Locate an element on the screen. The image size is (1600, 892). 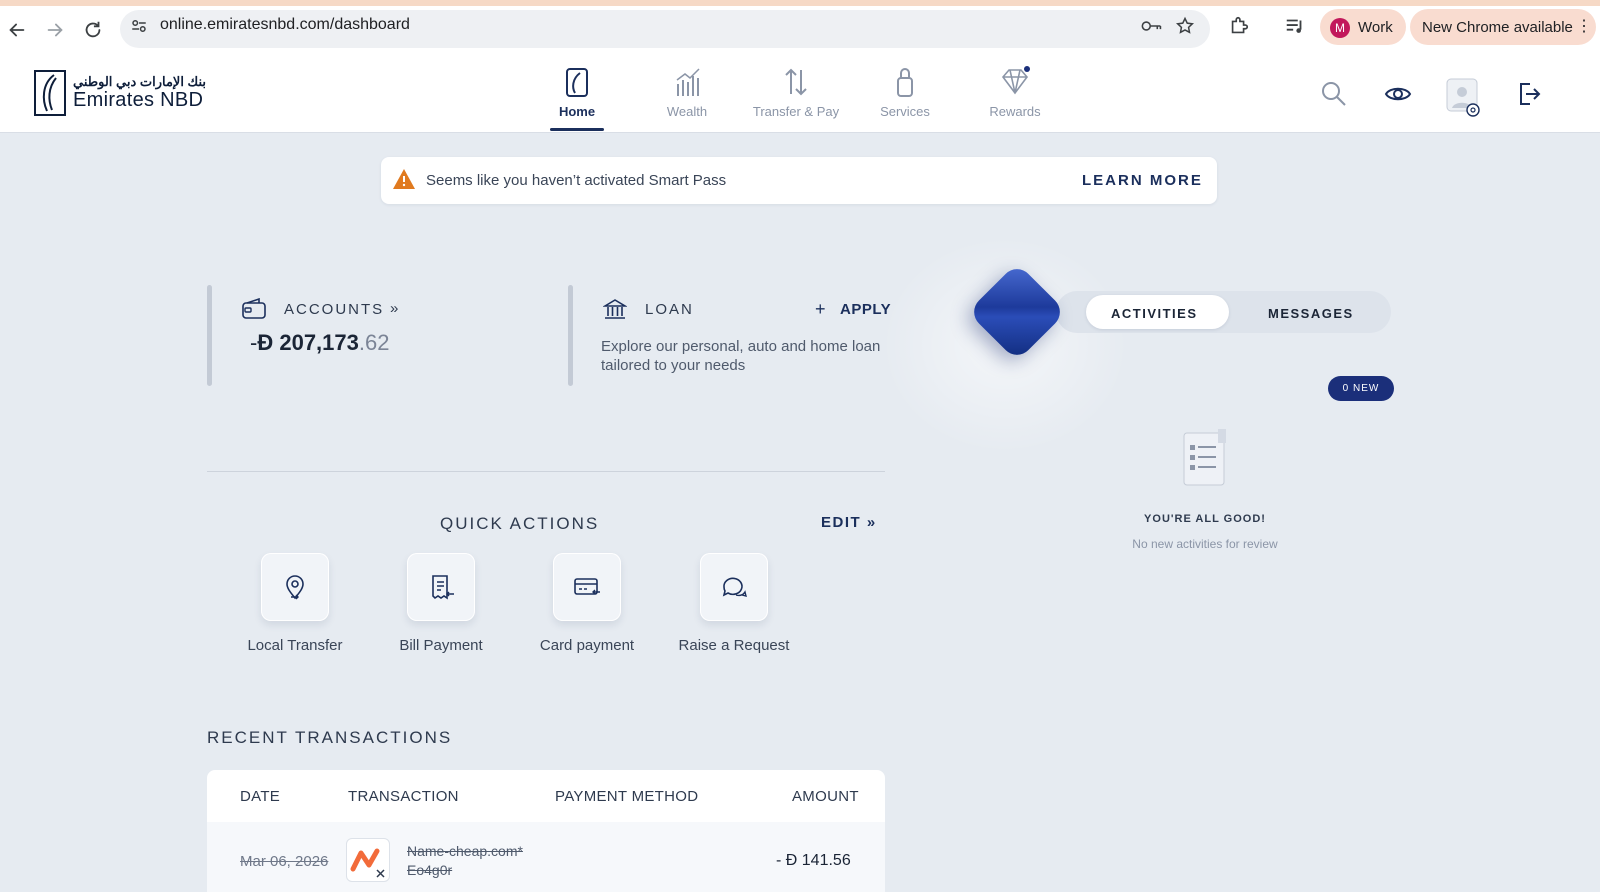
forward-arrow-icon is located at coordinates (55, 30).